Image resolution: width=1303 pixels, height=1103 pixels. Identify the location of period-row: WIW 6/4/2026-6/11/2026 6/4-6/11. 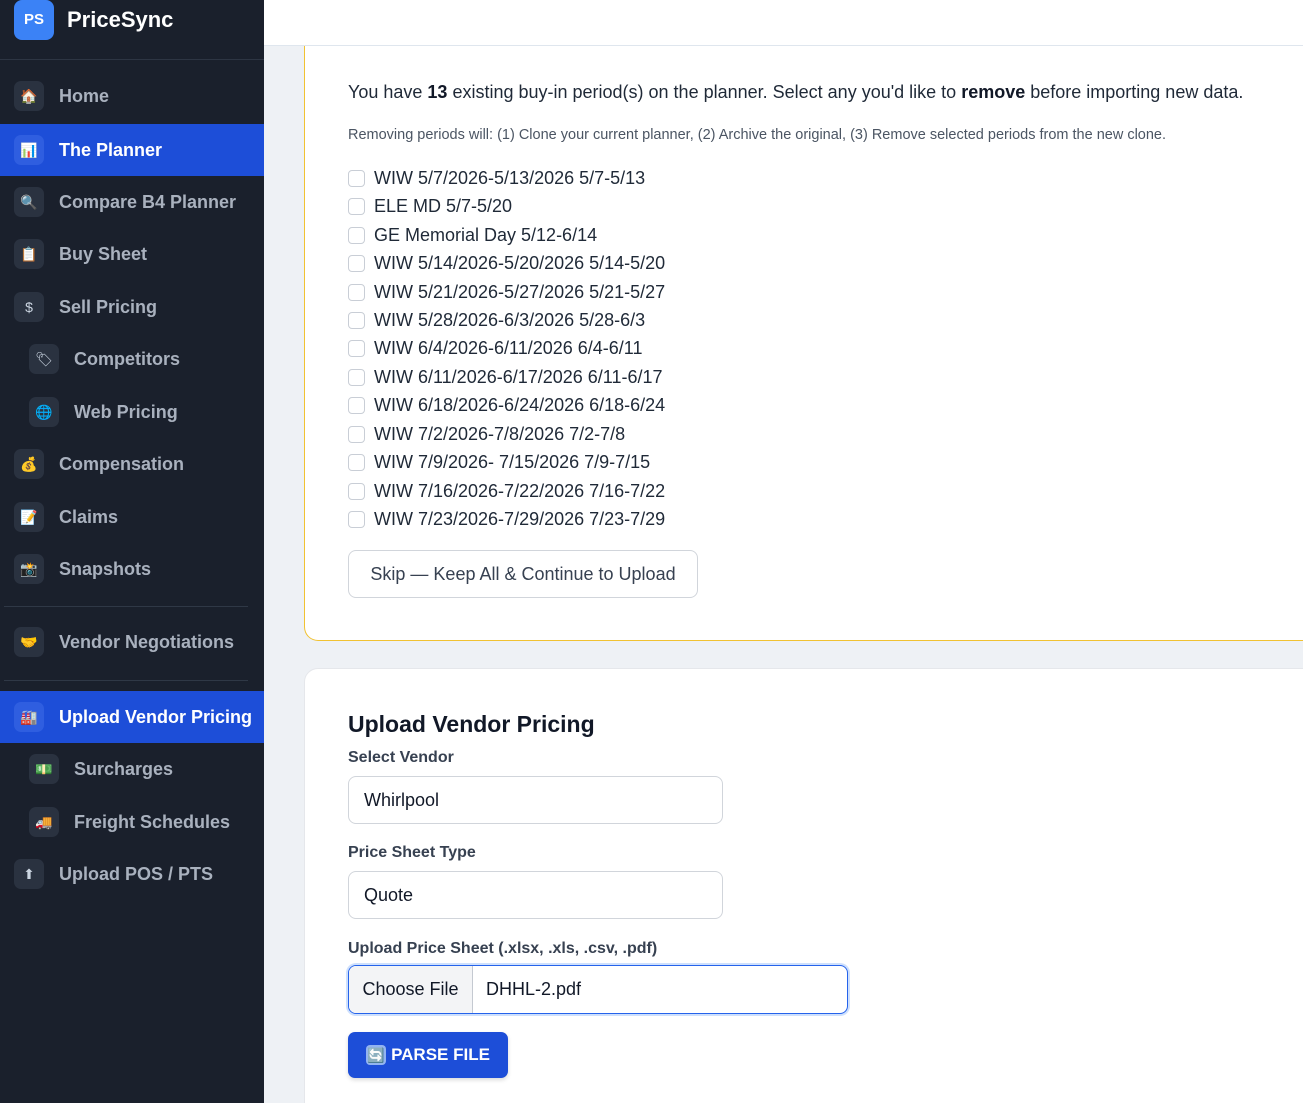
(495, 348).